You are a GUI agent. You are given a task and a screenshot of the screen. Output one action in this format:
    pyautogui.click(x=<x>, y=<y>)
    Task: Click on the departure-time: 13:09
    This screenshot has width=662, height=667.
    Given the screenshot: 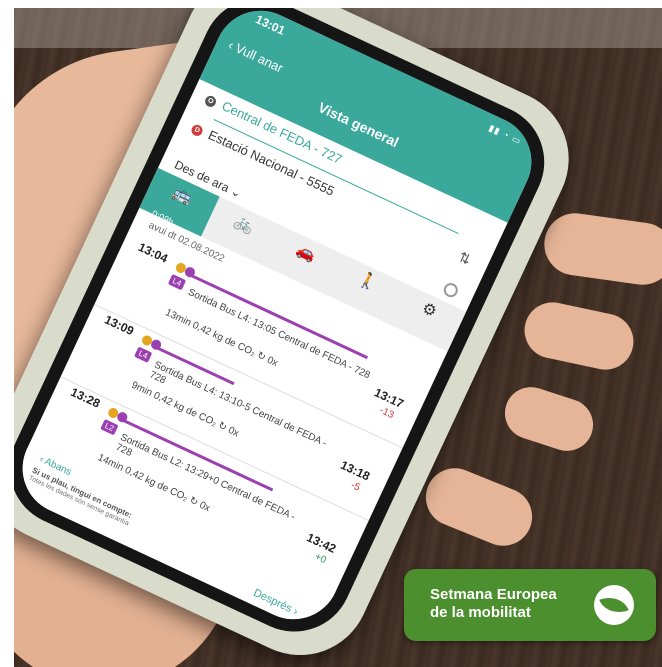 What is the action you would take?
    pyautogui.click(x=119, y=325)
    